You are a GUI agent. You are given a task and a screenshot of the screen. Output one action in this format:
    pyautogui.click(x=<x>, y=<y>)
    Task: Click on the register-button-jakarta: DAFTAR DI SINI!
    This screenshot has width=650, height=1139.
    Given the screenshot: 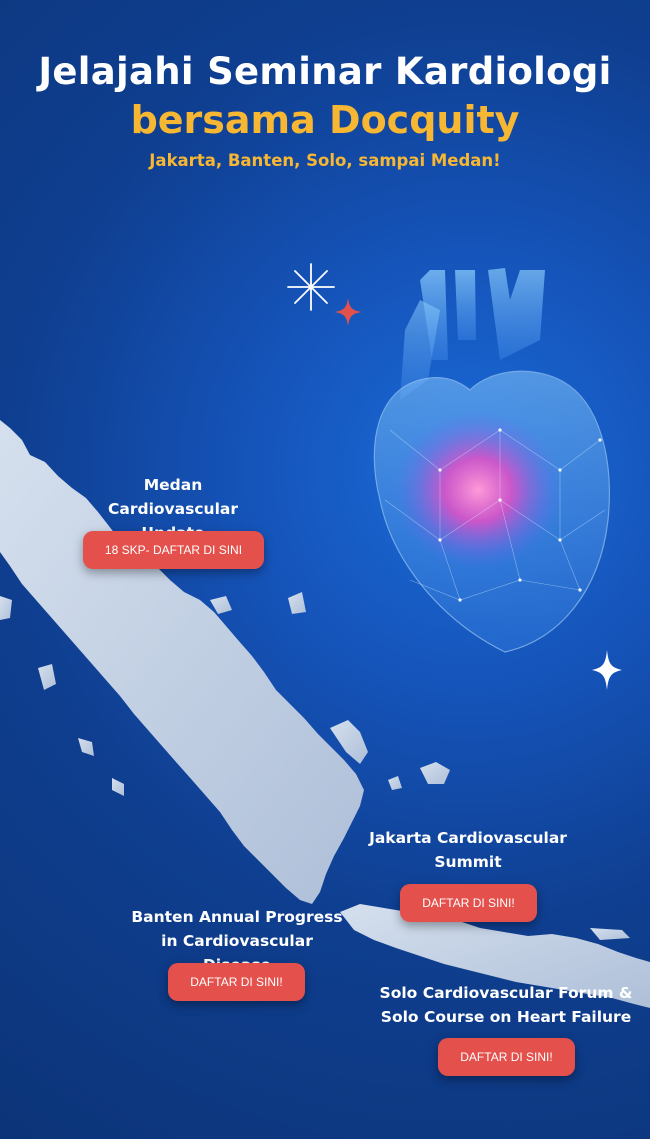 What is the action you would take?
    pyautogui.click(x=468, y=903)
    